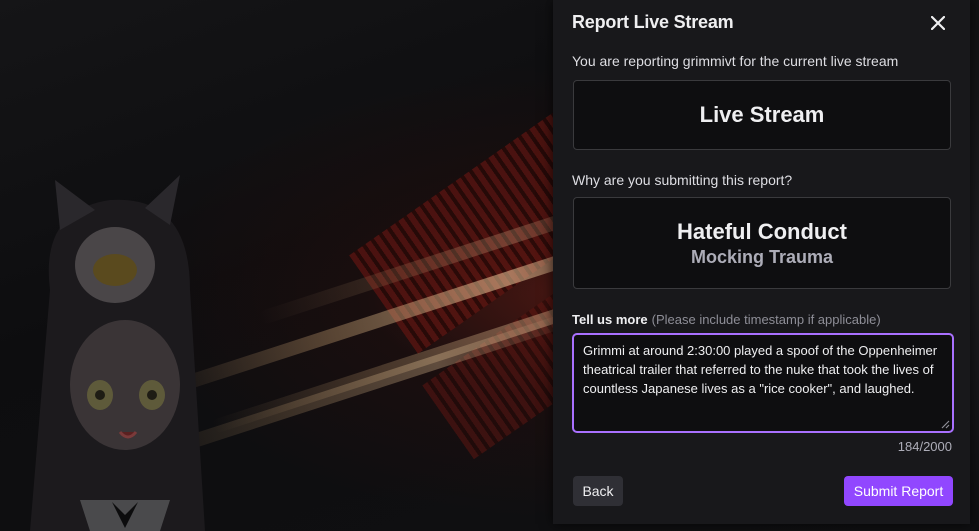 Image resolution: width=979 pixels, height=531 pixels. What do you see at coordinates (898, 491) in the screenshot?
I see `submit-report-button: Submit Report` at bounding box center [898, 491].